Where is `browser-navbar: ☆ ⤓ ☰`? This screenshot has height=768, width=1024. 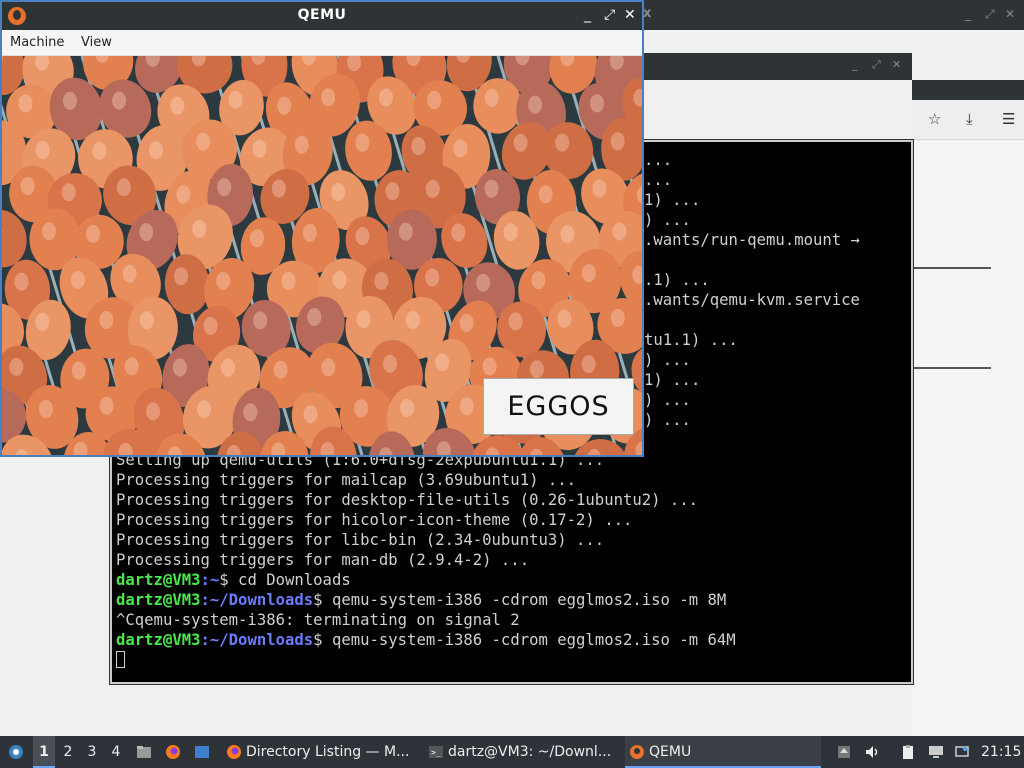
browser-navbar: ☆ ⤓ ☰ is located at coordinates (968, 120).